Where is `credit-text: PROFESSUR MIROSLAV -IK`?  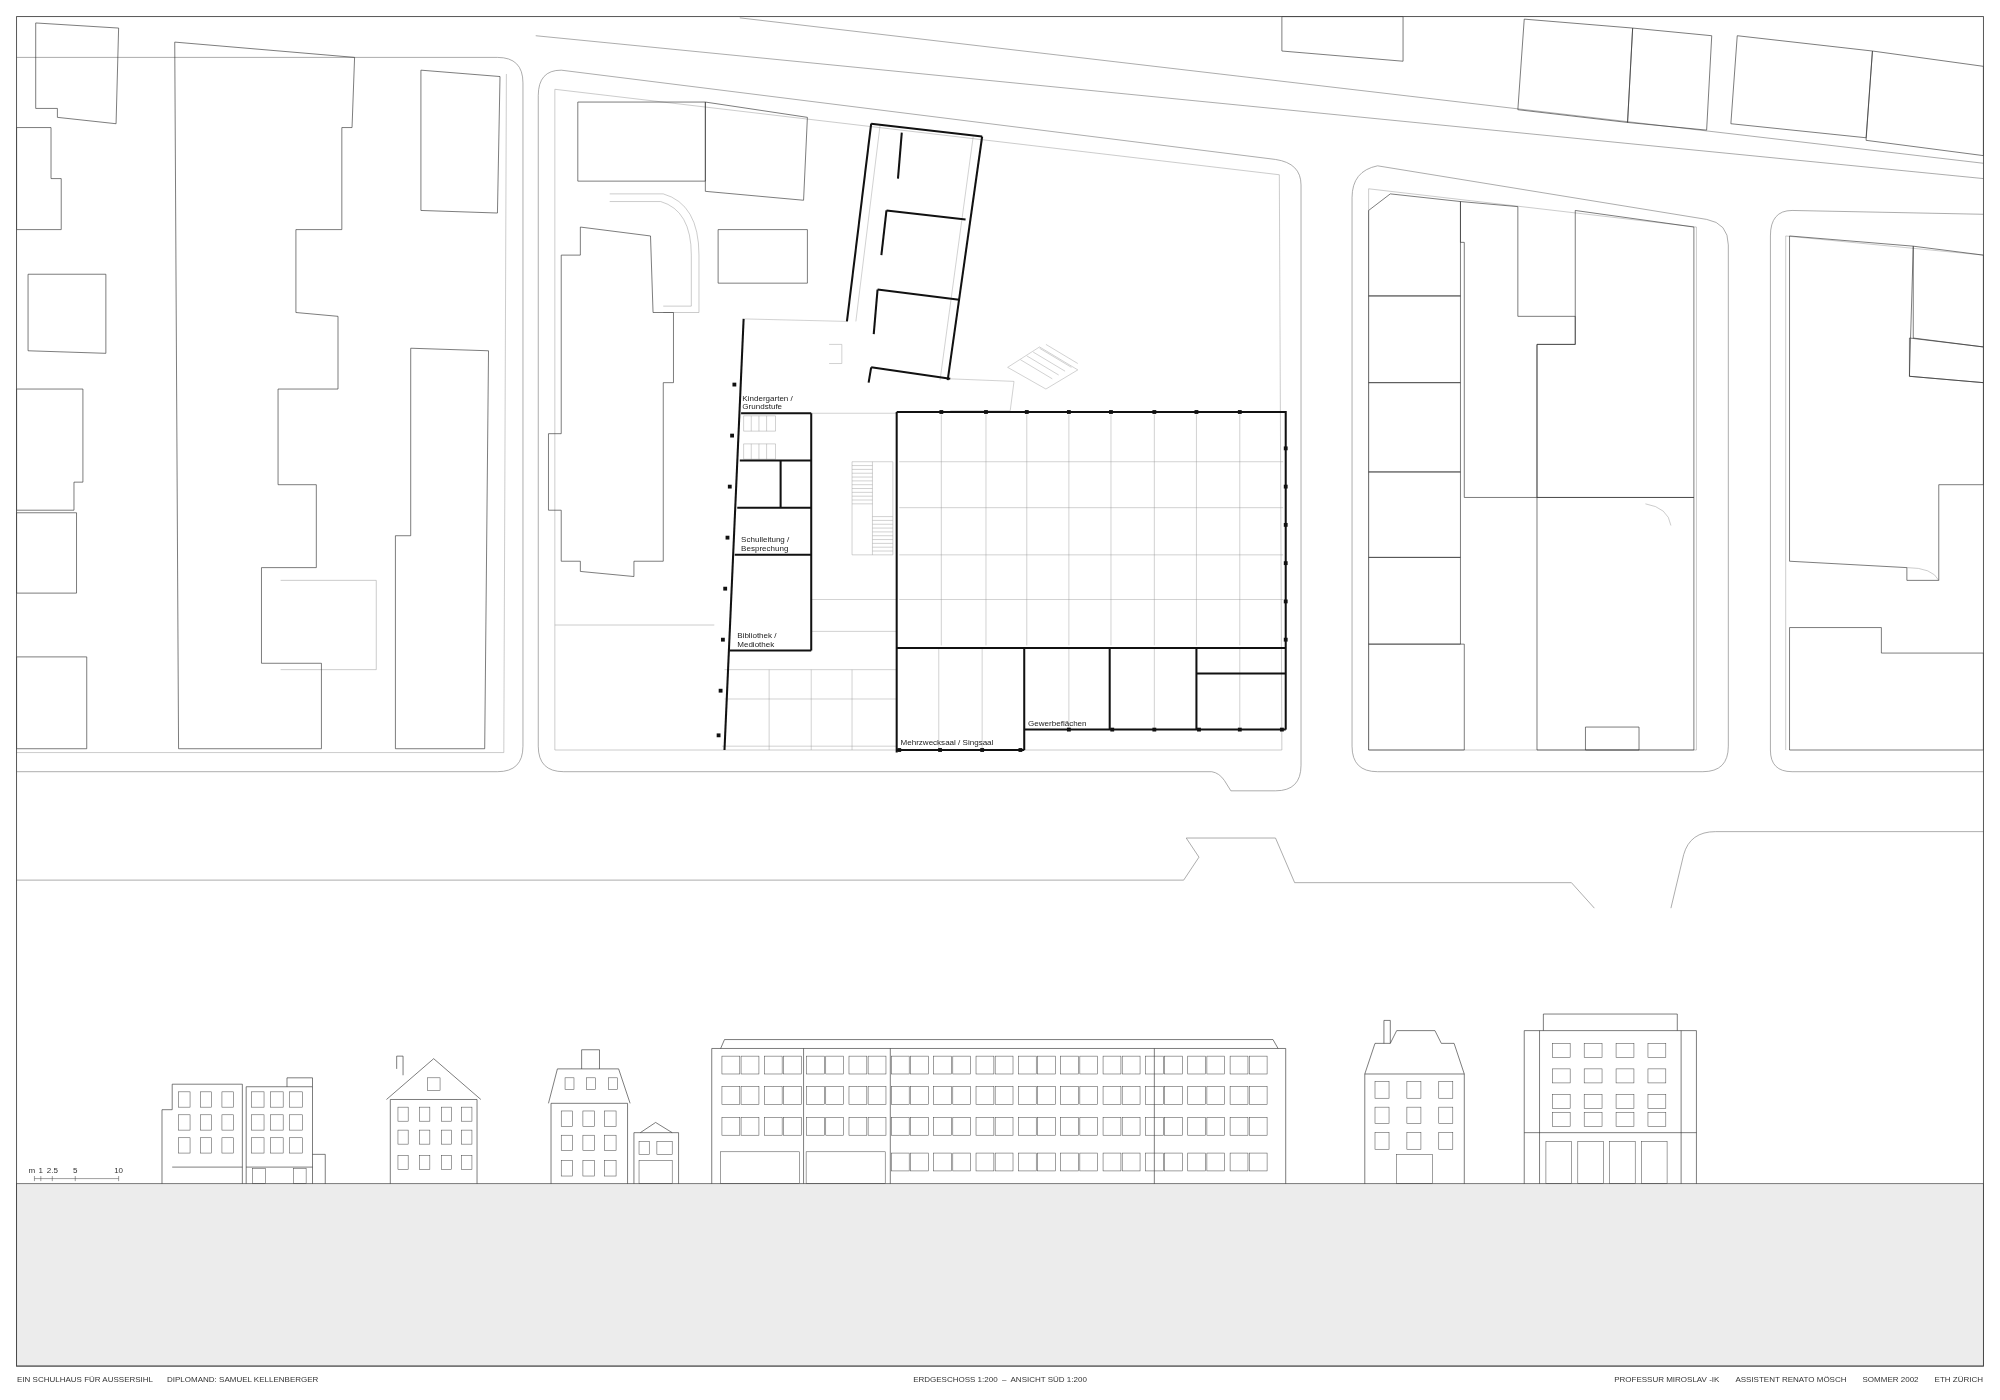
credit-text: PROFESSUR MIROSLAV -IK is located at coordinates (1667, 1380).